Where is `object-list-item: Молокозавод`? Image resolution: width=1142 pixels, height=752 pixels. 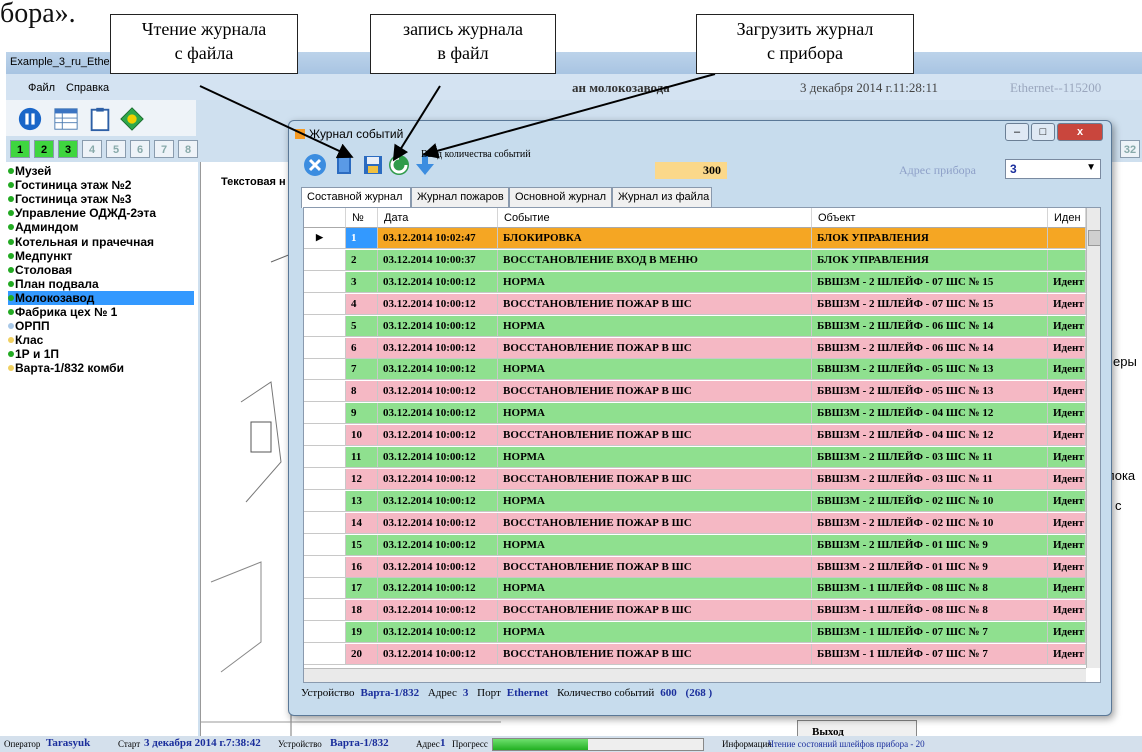 object-list-item: Молокозавод is located at coordinates (101, 297).